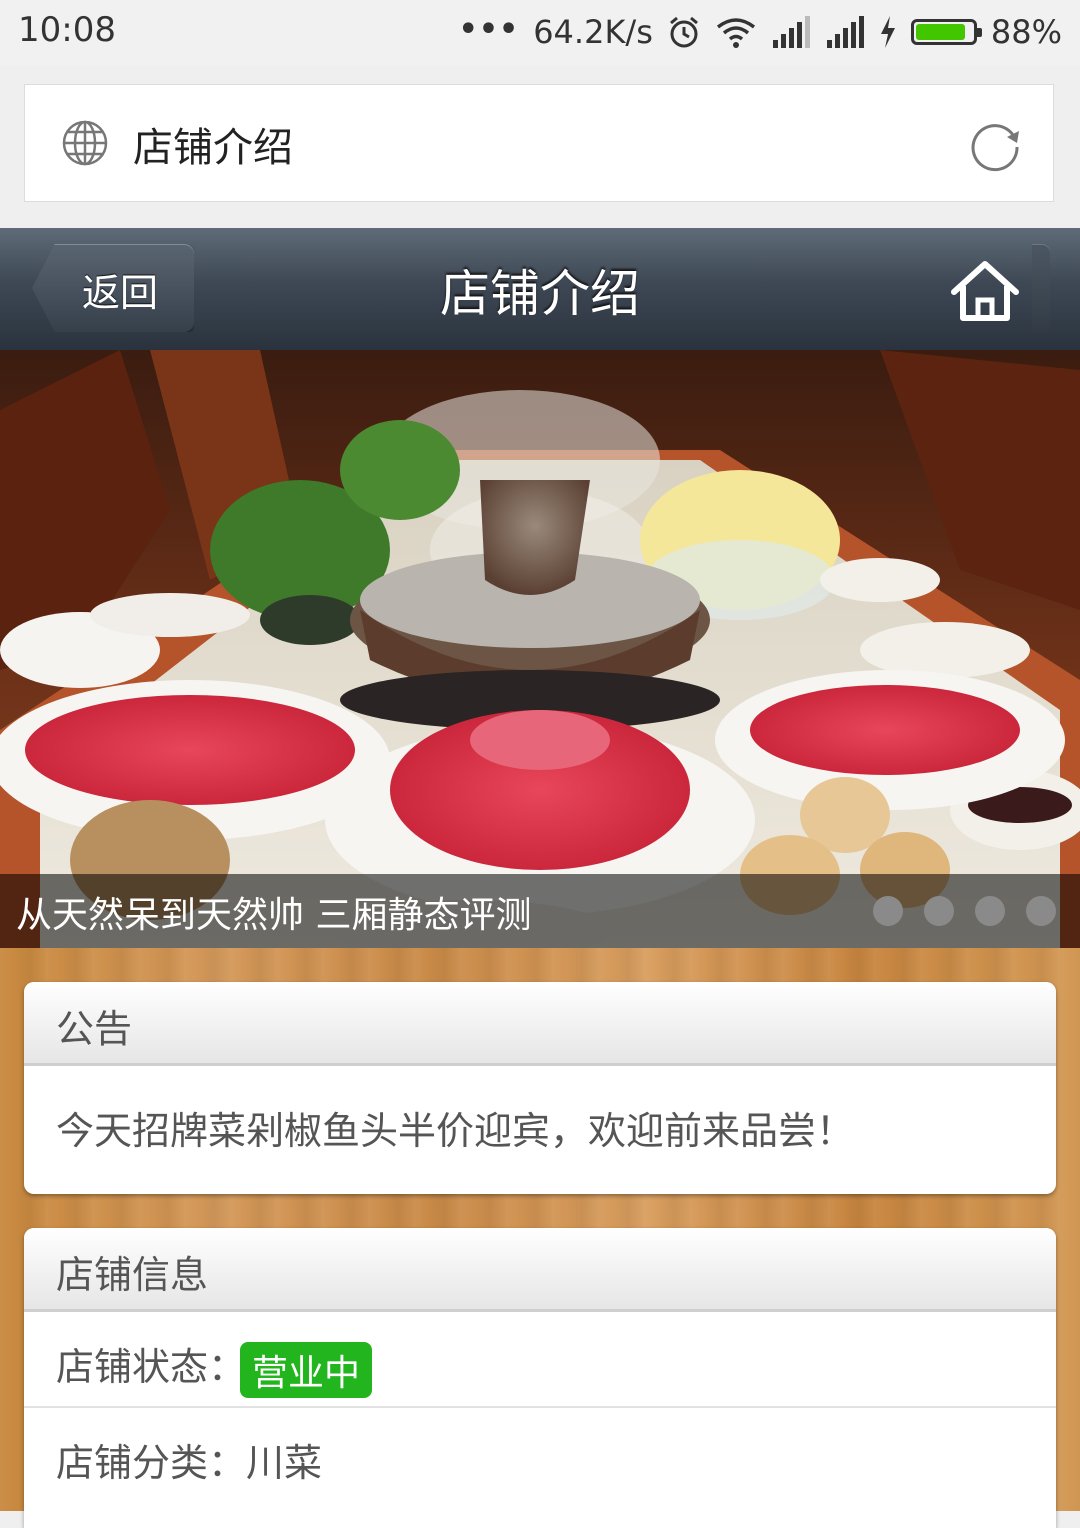  What do you see at coordinates (132, 1275) in the screenshot?
I see `shop-info-title: 店铺信息` at bounding box center [132, 1275].